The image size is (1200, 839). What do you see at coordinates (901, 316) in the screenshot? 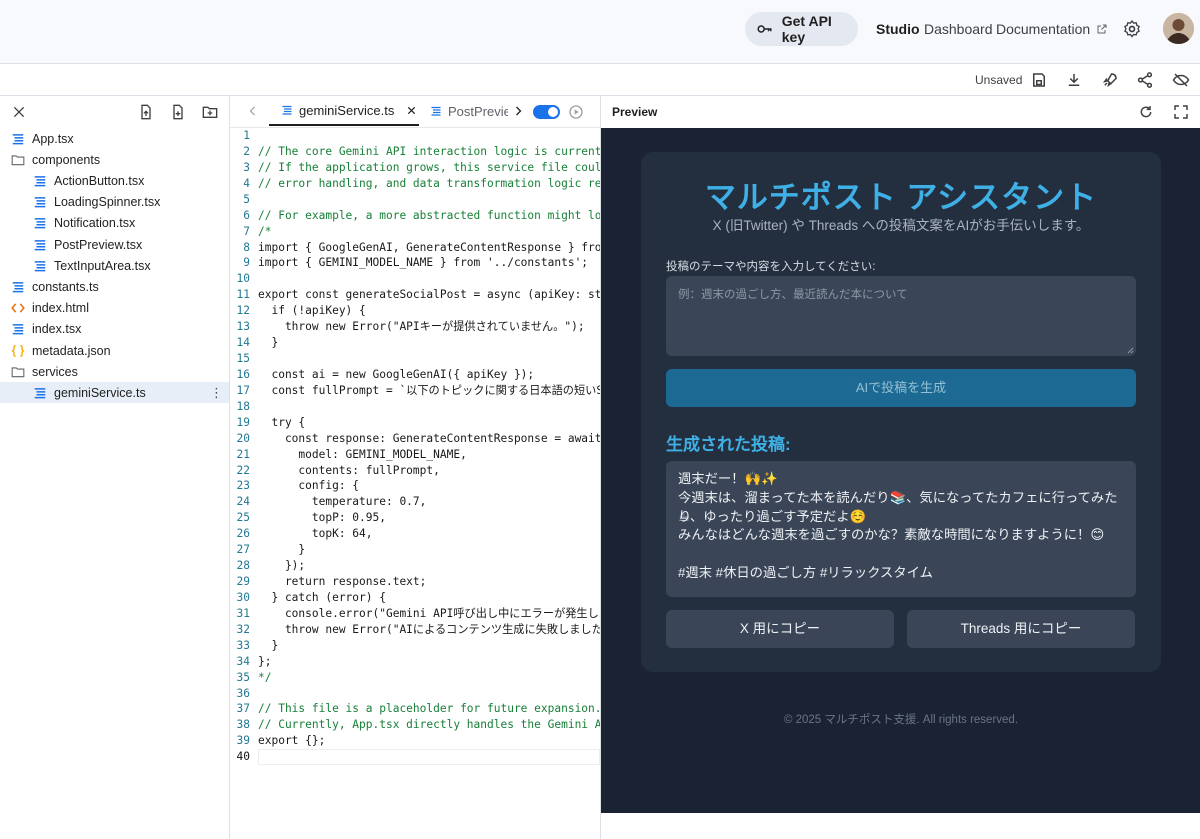
I see `topic-input: 例：週末の過ごし方、最近読んだ本について` at bounding box center [901, 316].